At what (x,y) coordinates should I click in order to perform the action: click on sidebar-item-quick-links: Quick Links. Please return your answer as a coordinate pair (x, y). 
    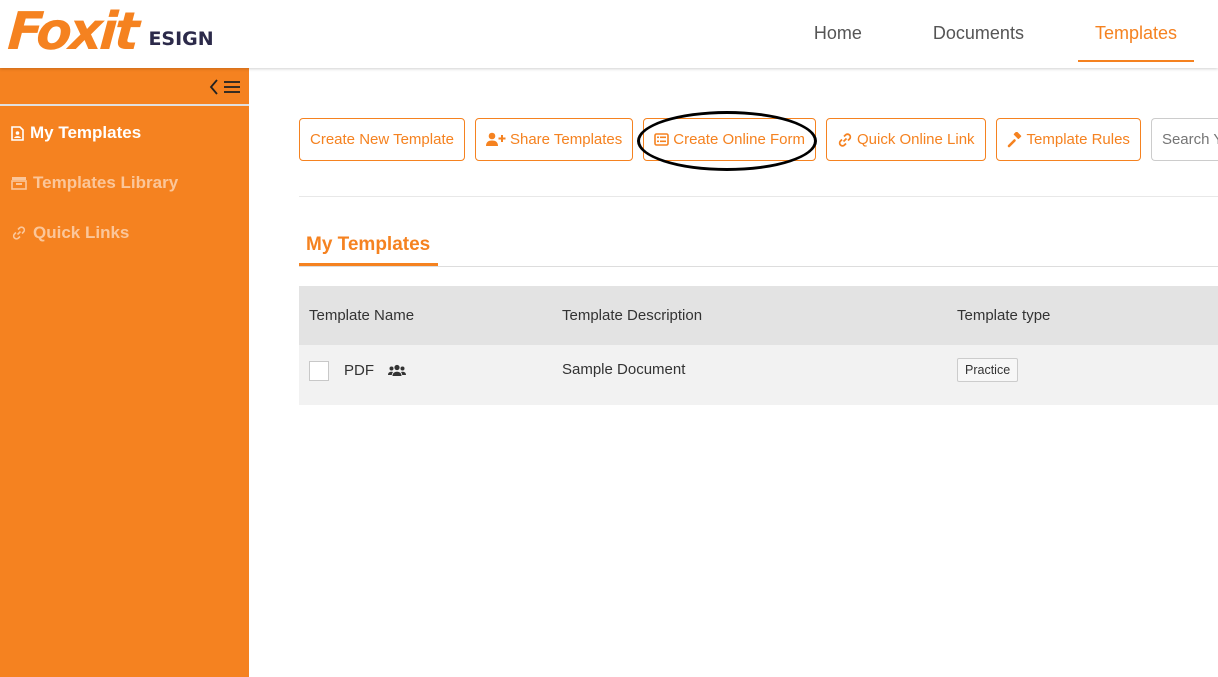
    Looking at the image, I should click on (124, 233).